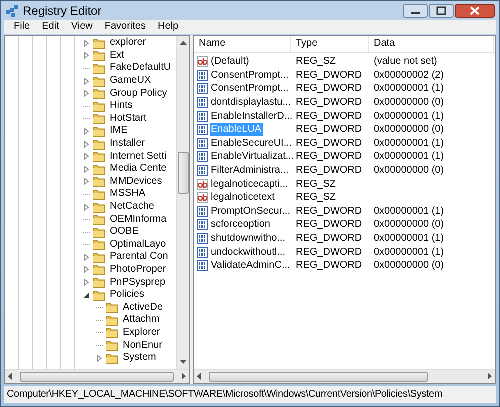  I want to click on tree-item: ActiveDe, so click(143, 308).